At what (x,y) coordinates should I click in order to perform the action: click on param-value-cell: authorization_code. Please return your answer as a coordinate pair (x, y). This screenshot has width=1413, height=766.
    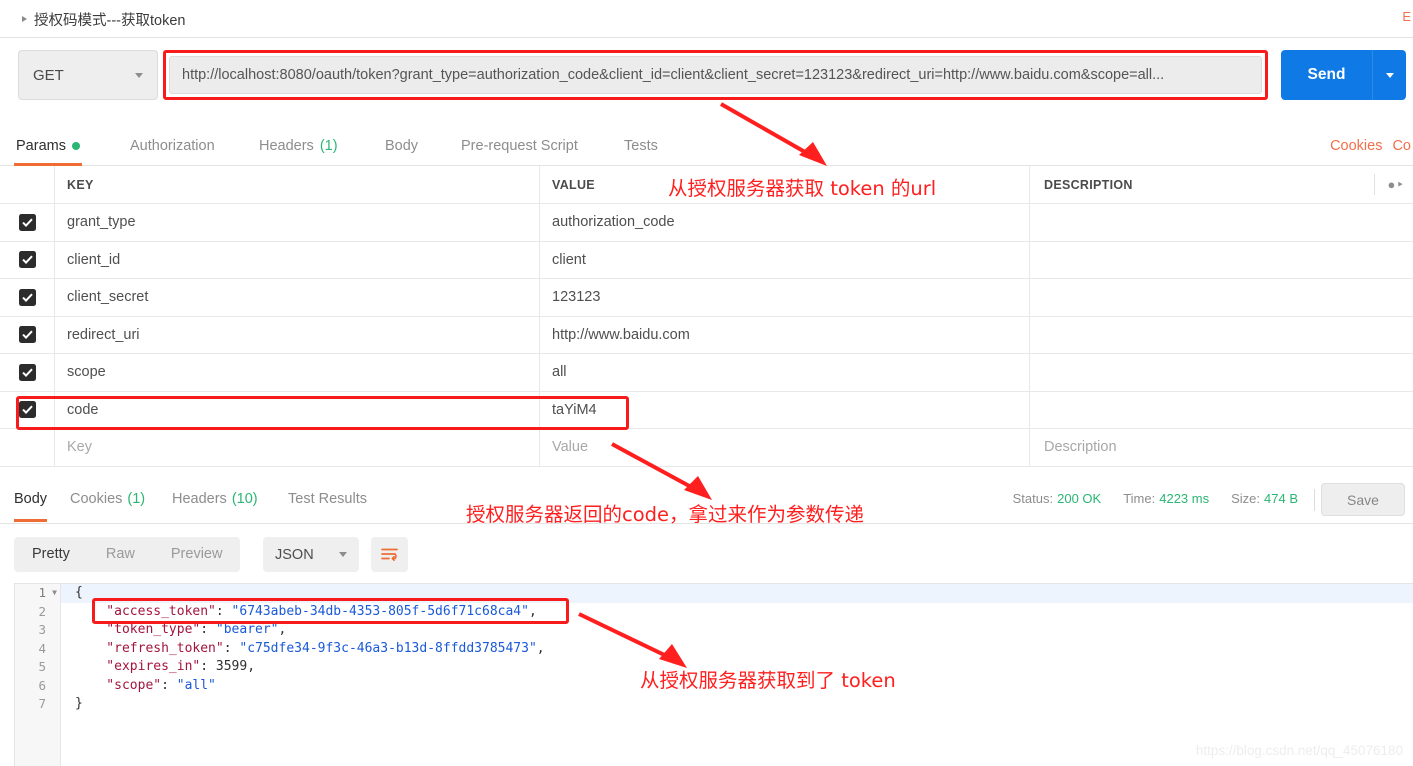
    Looking at the image, I should click on (785, 222).